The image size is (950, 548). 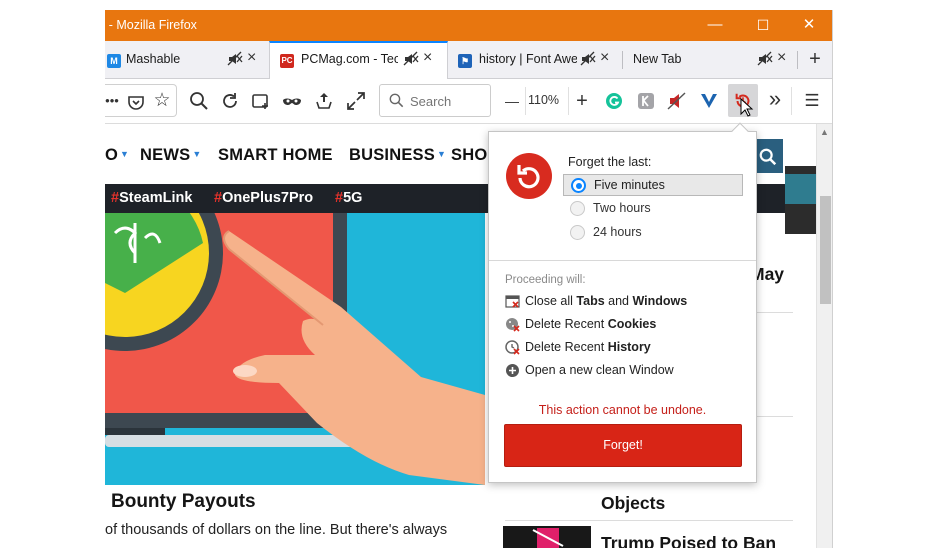 I want to click on tab-label: history | Font Awes, so click(x=528, y=59).